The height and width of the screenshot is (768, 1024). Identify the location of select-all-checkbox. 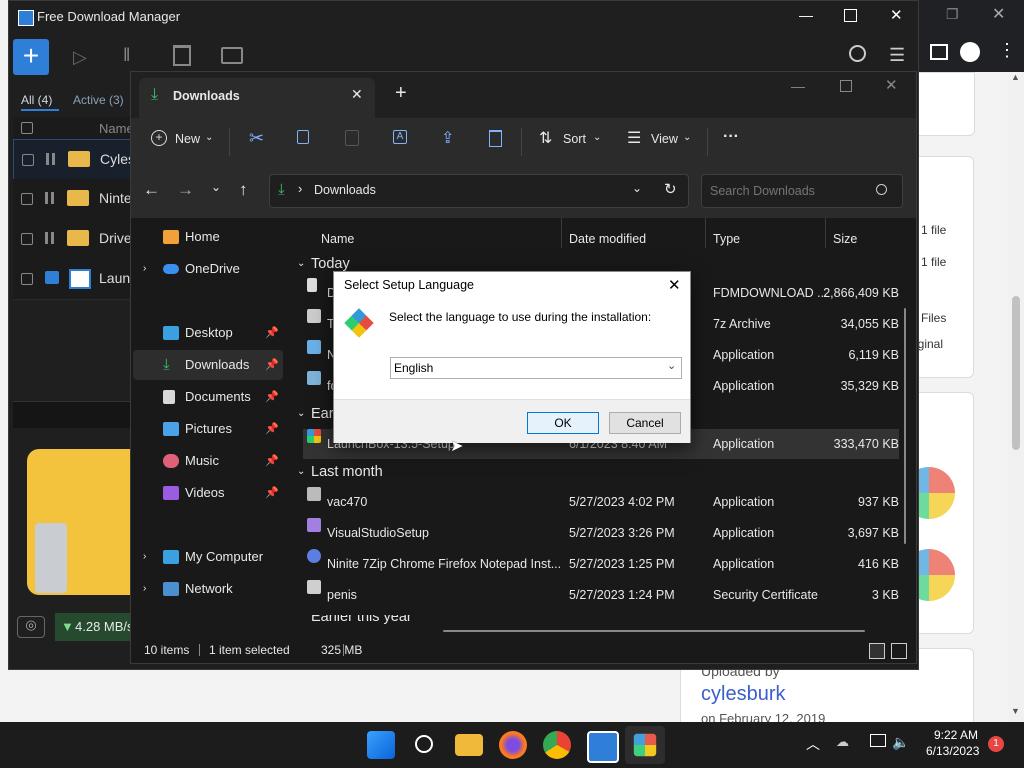
(27, 128).